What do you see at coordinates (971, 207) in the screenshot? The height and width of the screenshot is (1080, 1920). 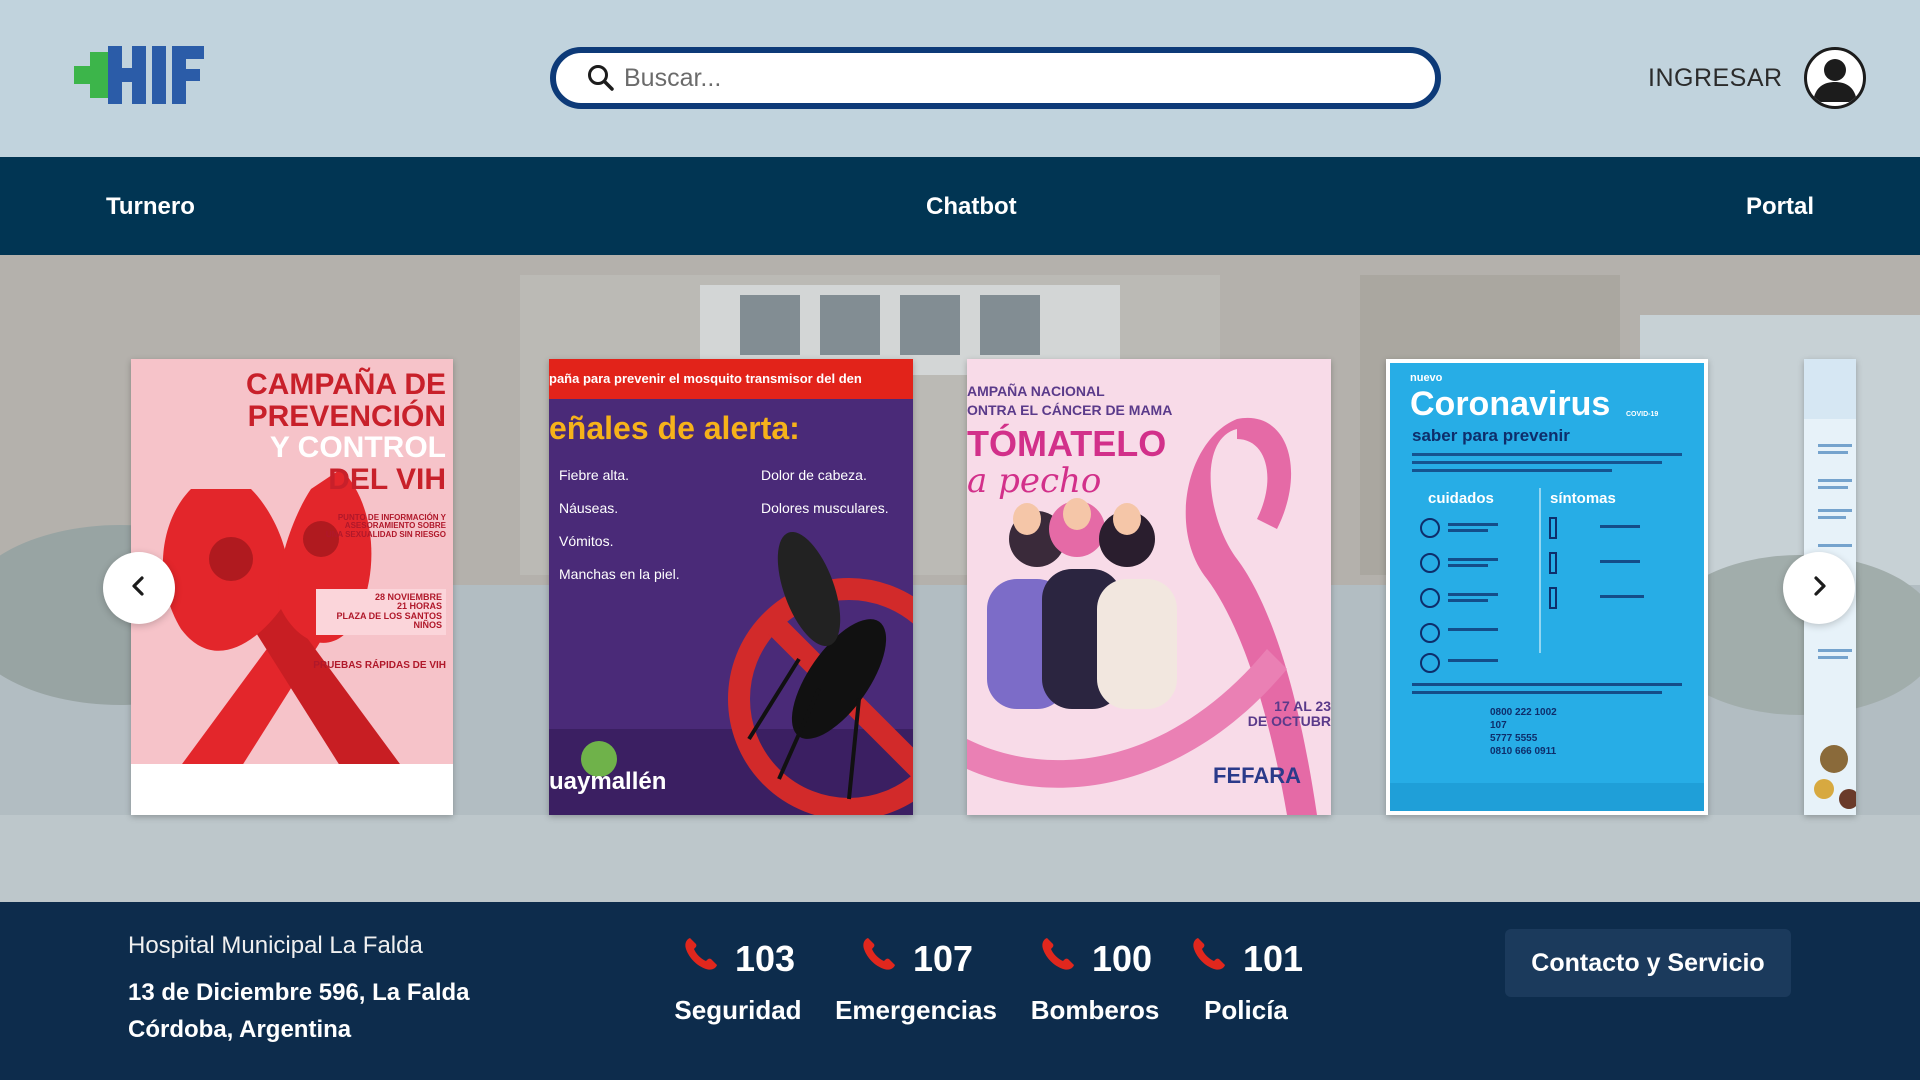 I see `nav-item-chatbot: Chatbot` at bounding box center [971, 207].